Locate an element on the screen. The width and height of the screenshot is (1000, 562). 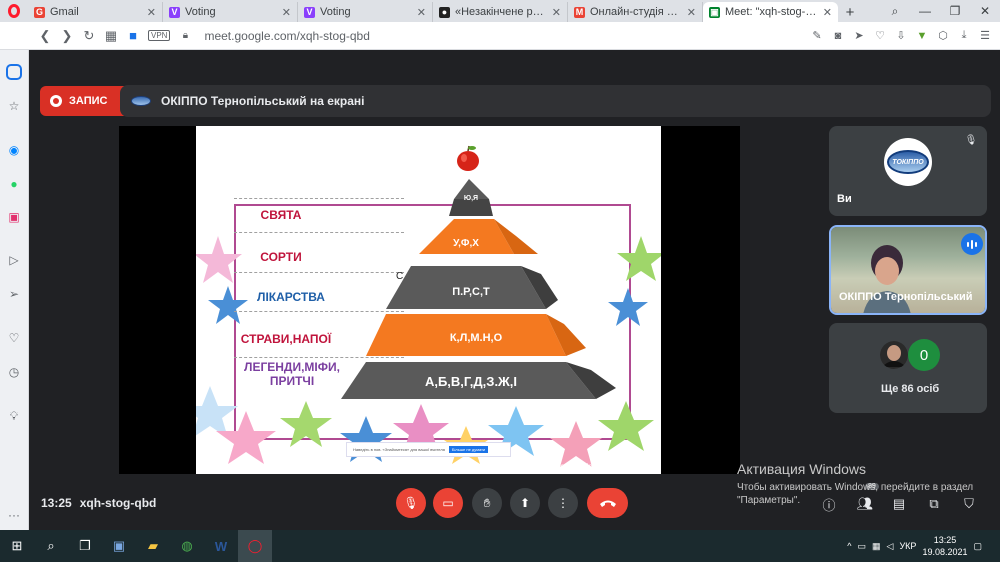
word-icon: W is located at coordinates (221, 546).